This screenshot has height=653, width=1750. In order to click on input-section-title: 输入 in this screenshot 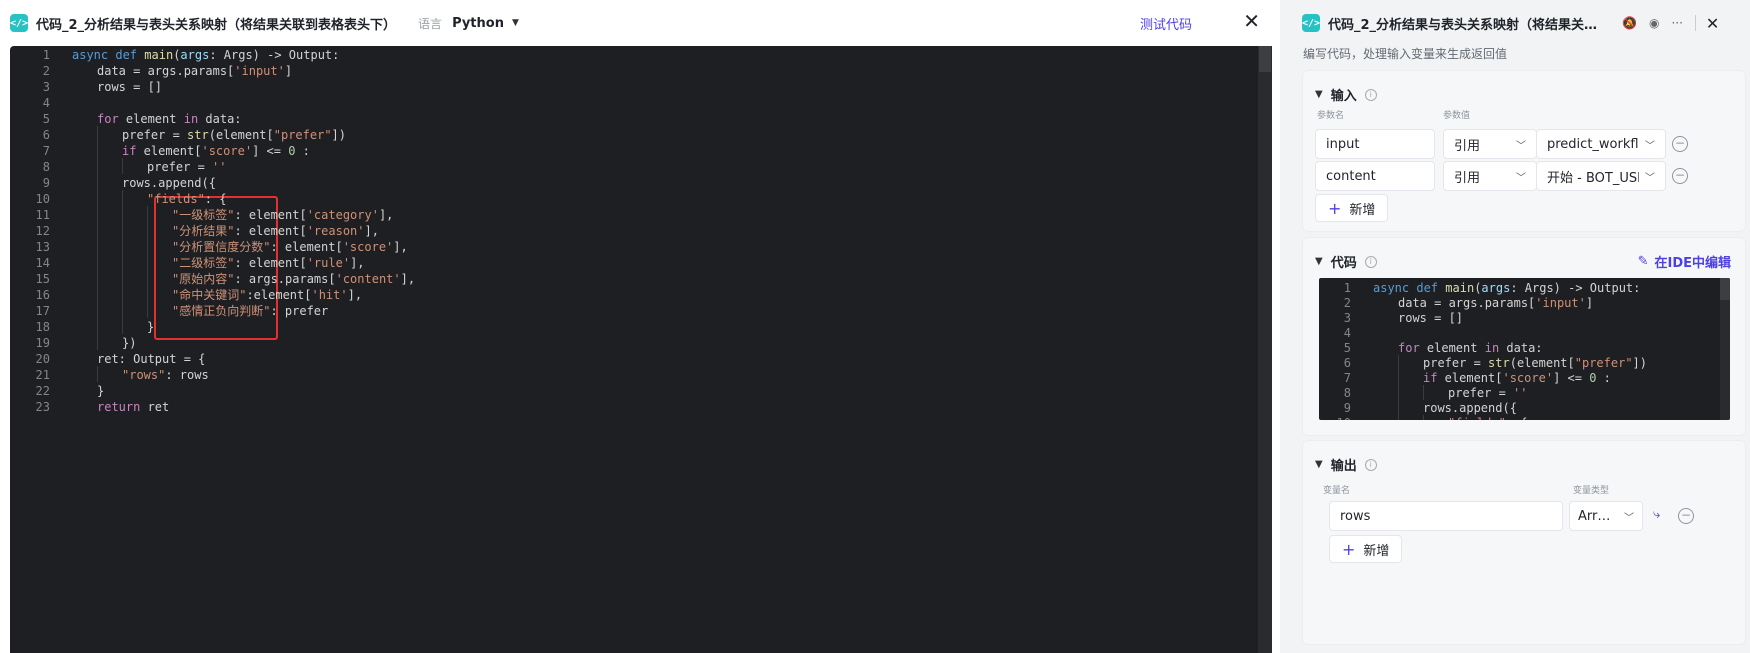, I will do `click(1343, 96)`.